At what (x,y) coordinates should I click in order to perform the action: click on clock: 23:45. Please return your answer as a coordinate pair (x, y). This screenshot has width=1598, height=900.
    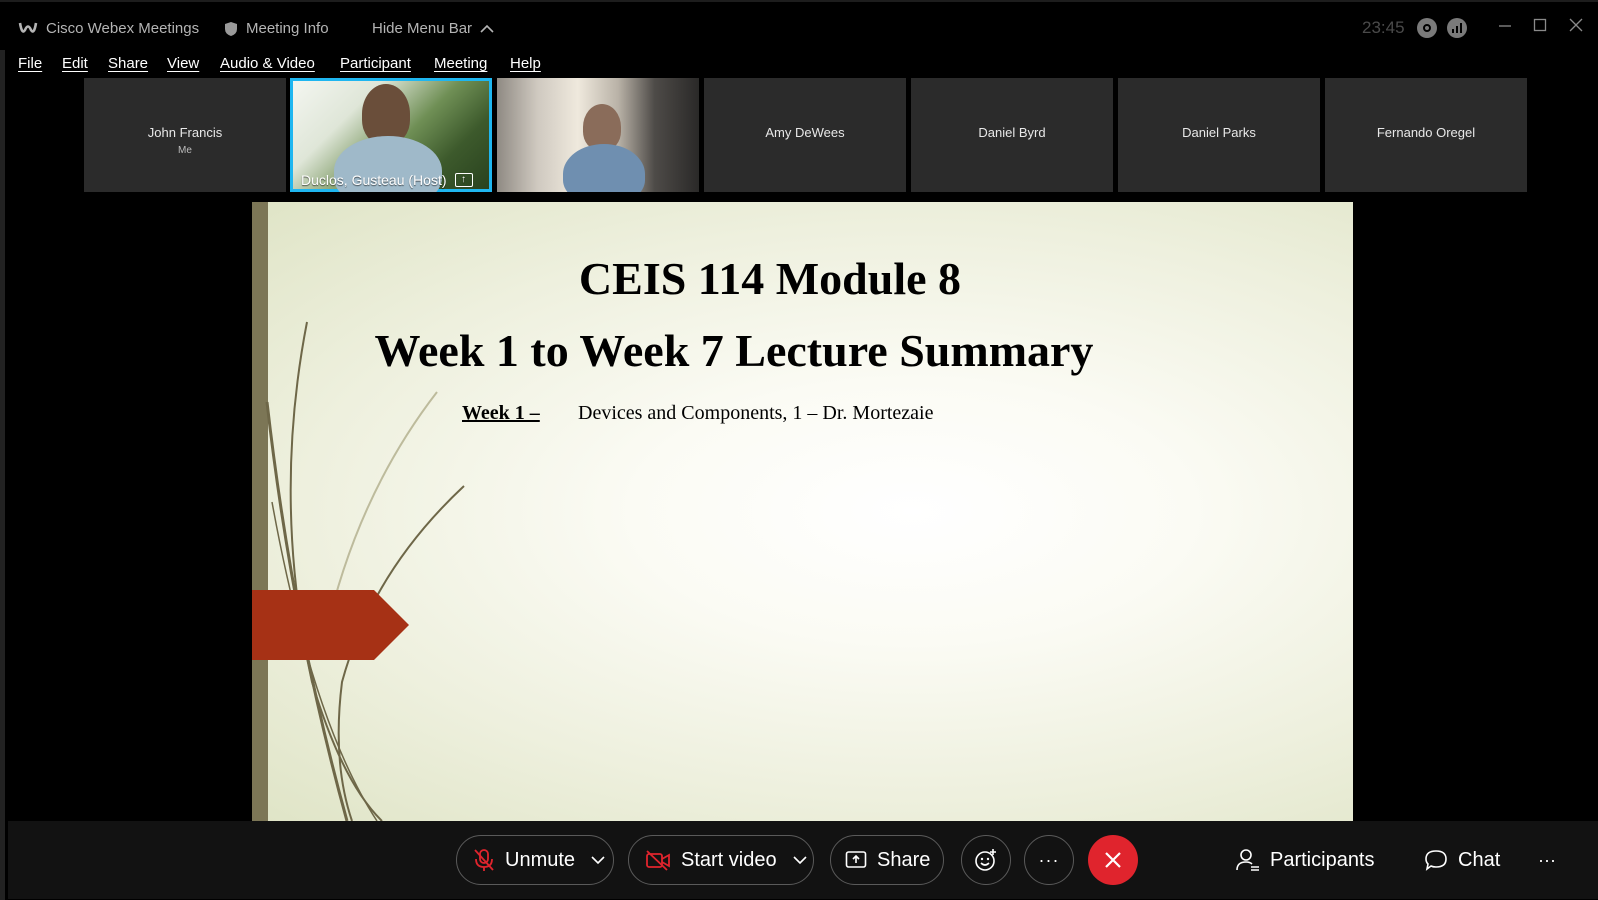
    Looking at the image, I should click on (1383, 27).